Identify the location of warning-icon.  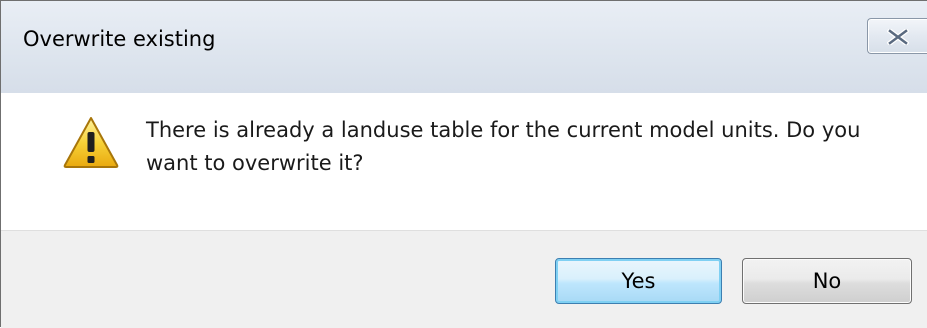
(91, 144).